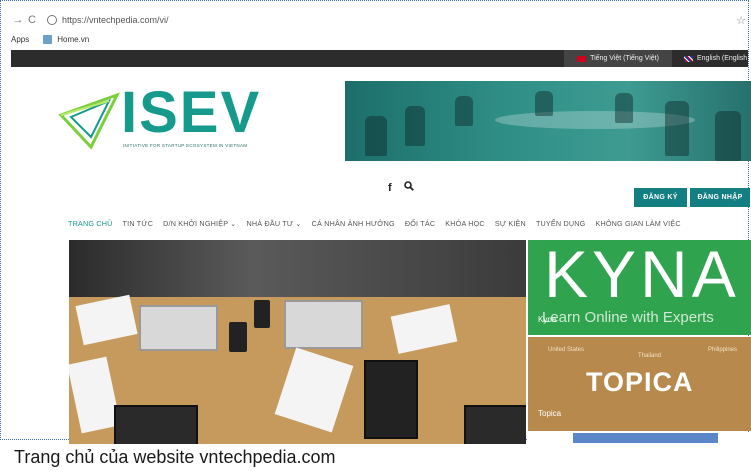  What do you see at coordinates (642, 274) in the screenshot?
I see `kyna-logo: KYNA` at bounding box center [642, 274].